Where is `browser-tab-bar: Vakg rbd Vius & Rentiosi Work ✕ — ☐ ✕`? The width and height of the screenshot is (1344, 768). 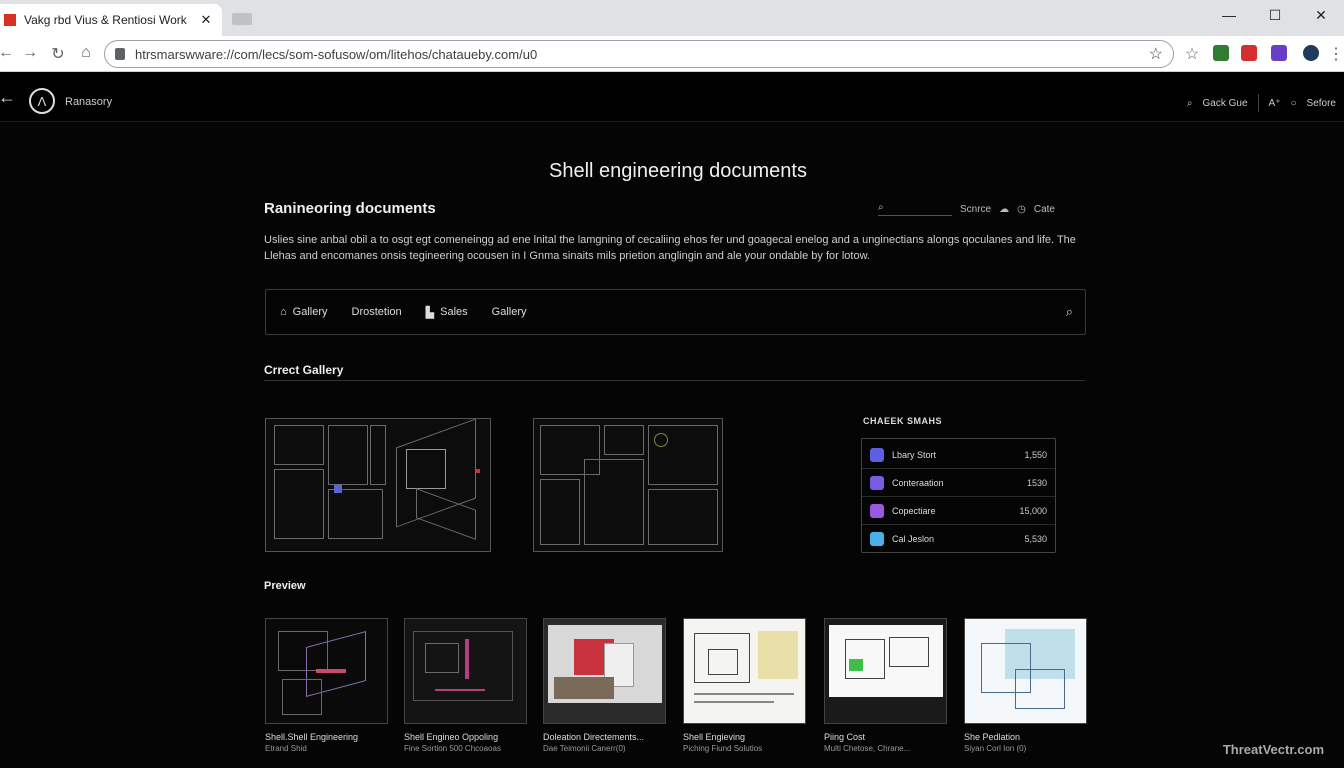
browser-tab-bar: Vakg rbd Vius & Rentiosi Work ✕ — ☐ ✕ is located at coordinates (672, 18).